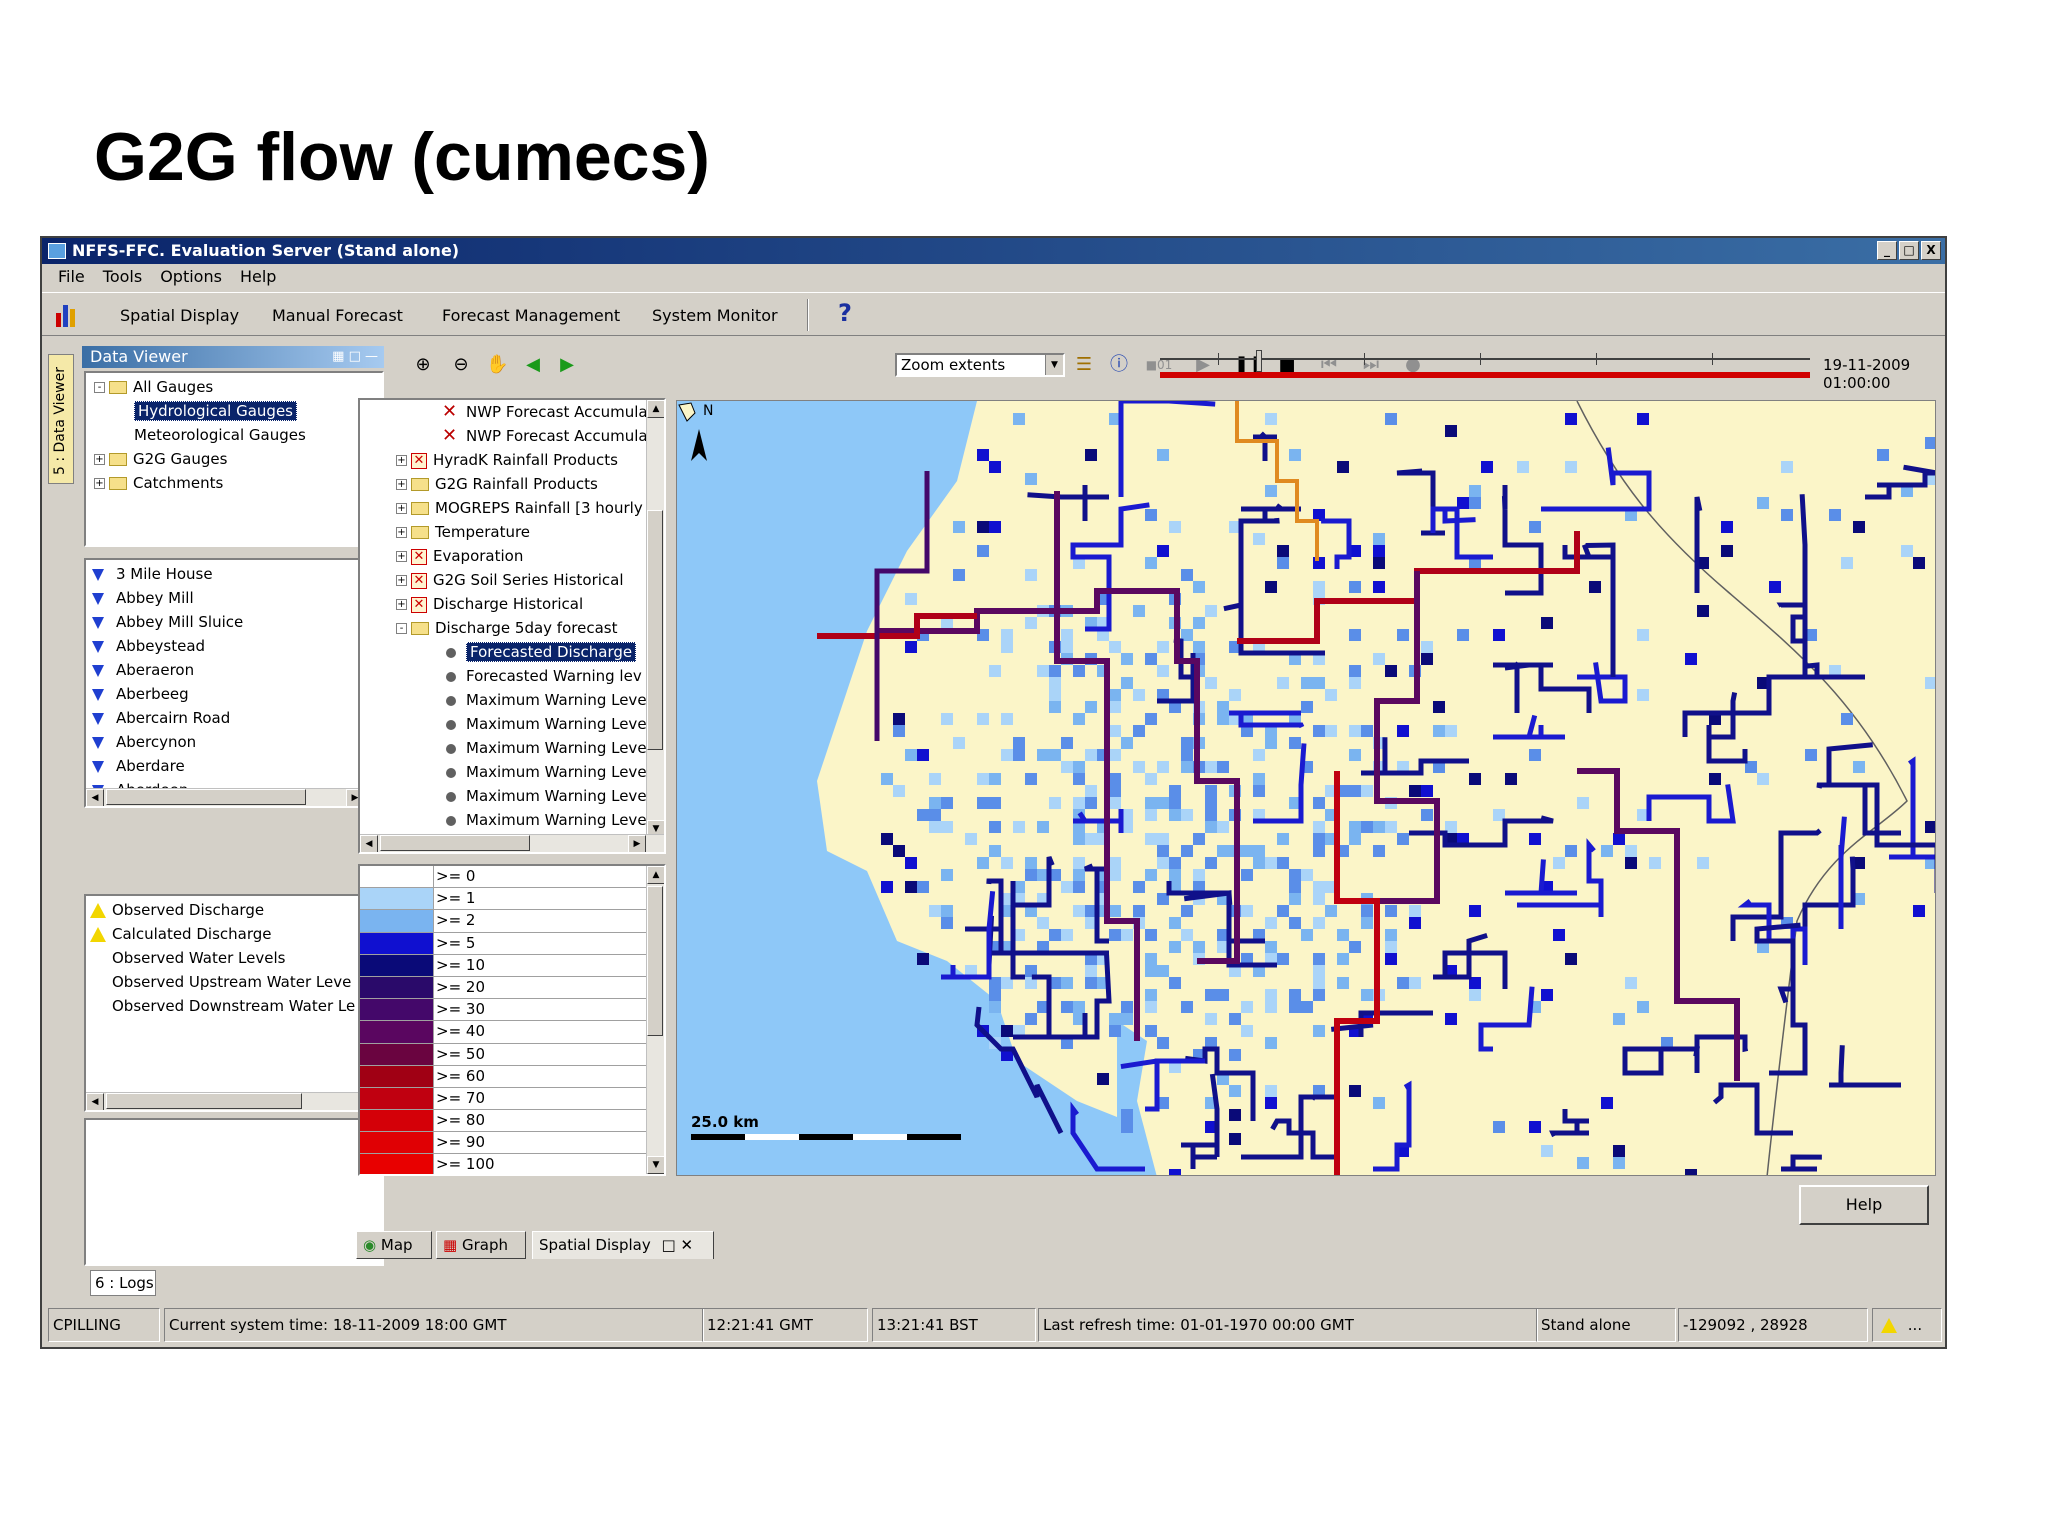 The height and width of the screenshot is (1536, 2048). I want to click on layers-icon: ☰, so click(1084, 365).